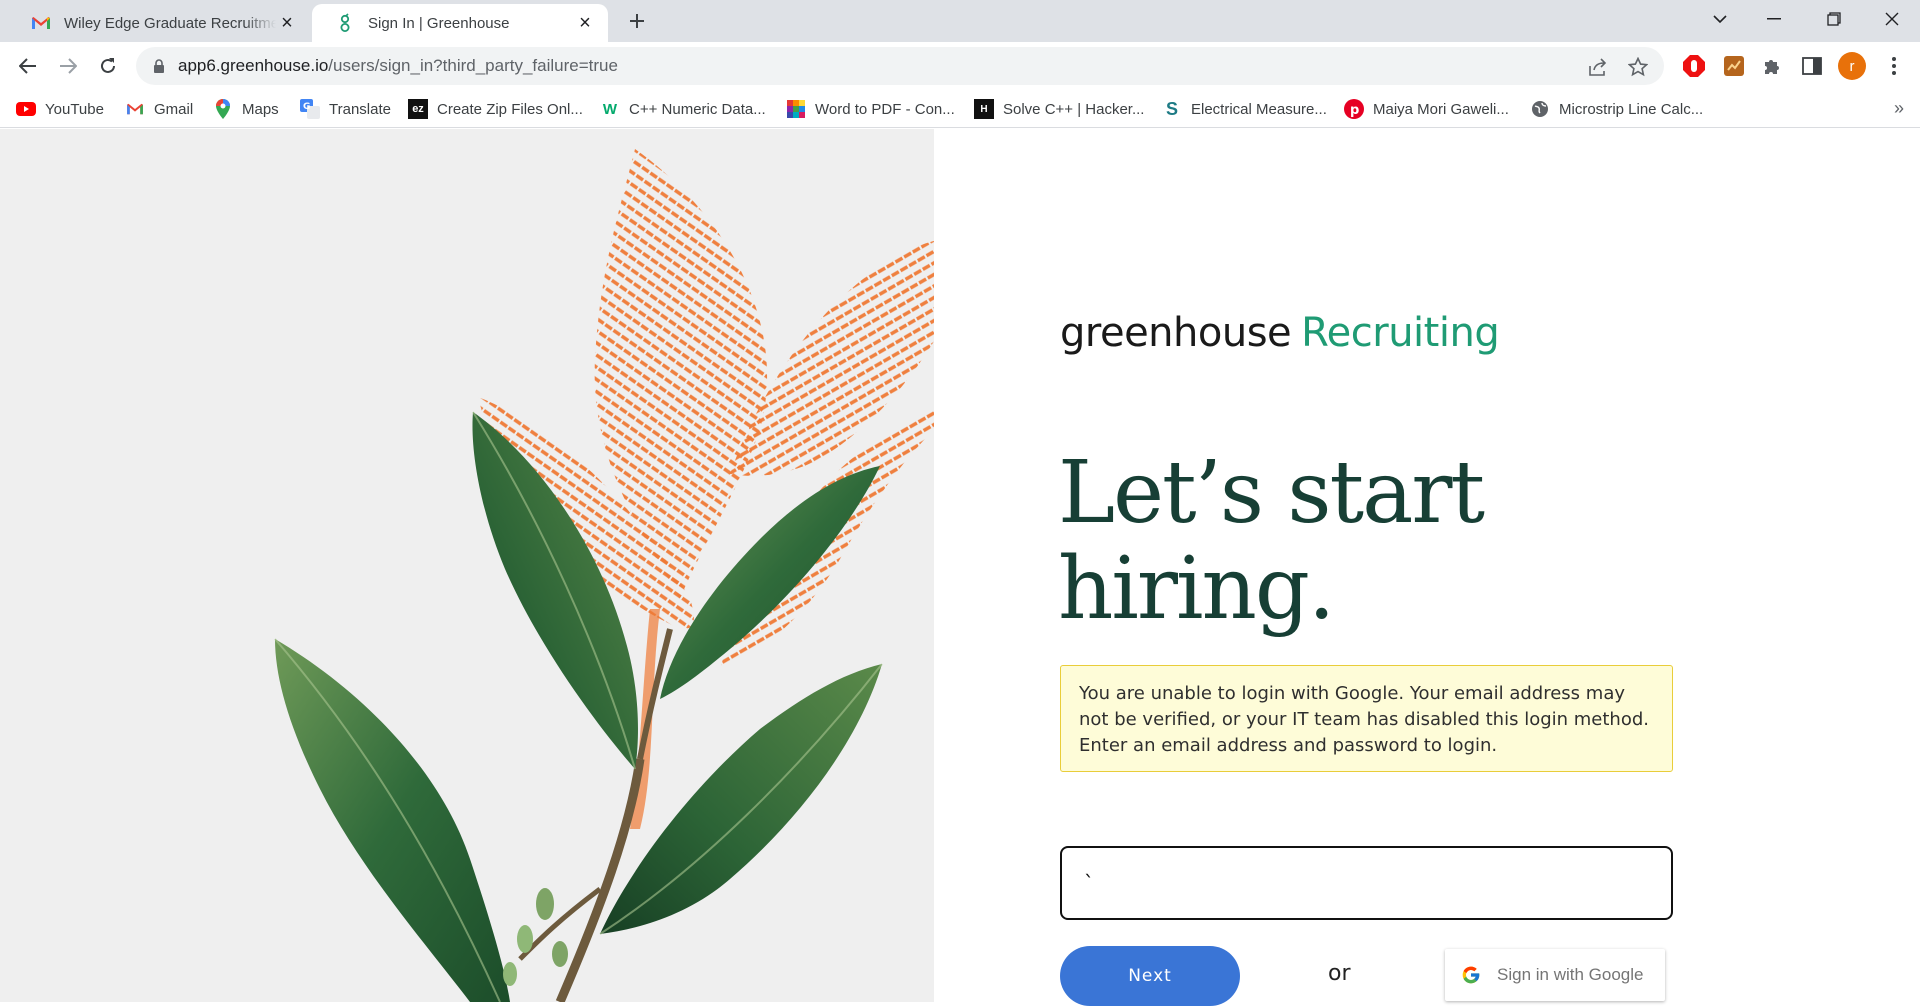 The height and width of the screenshot is (1006, 1920). Describe the element at coordinates (1734, 66) in the screenshot. I see `extension-icon` at that location.